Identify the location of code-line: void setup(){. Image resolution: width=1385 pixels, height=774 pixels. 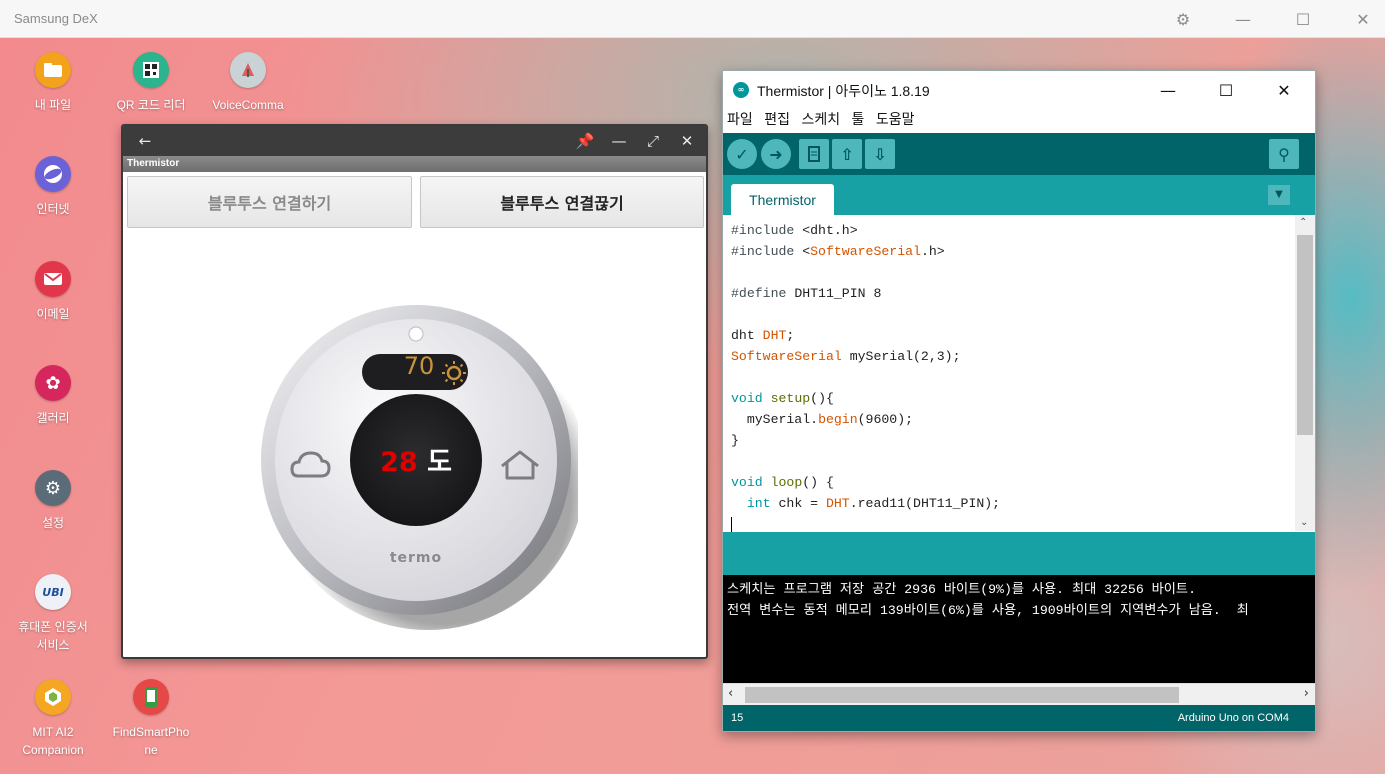
(1013, 398).